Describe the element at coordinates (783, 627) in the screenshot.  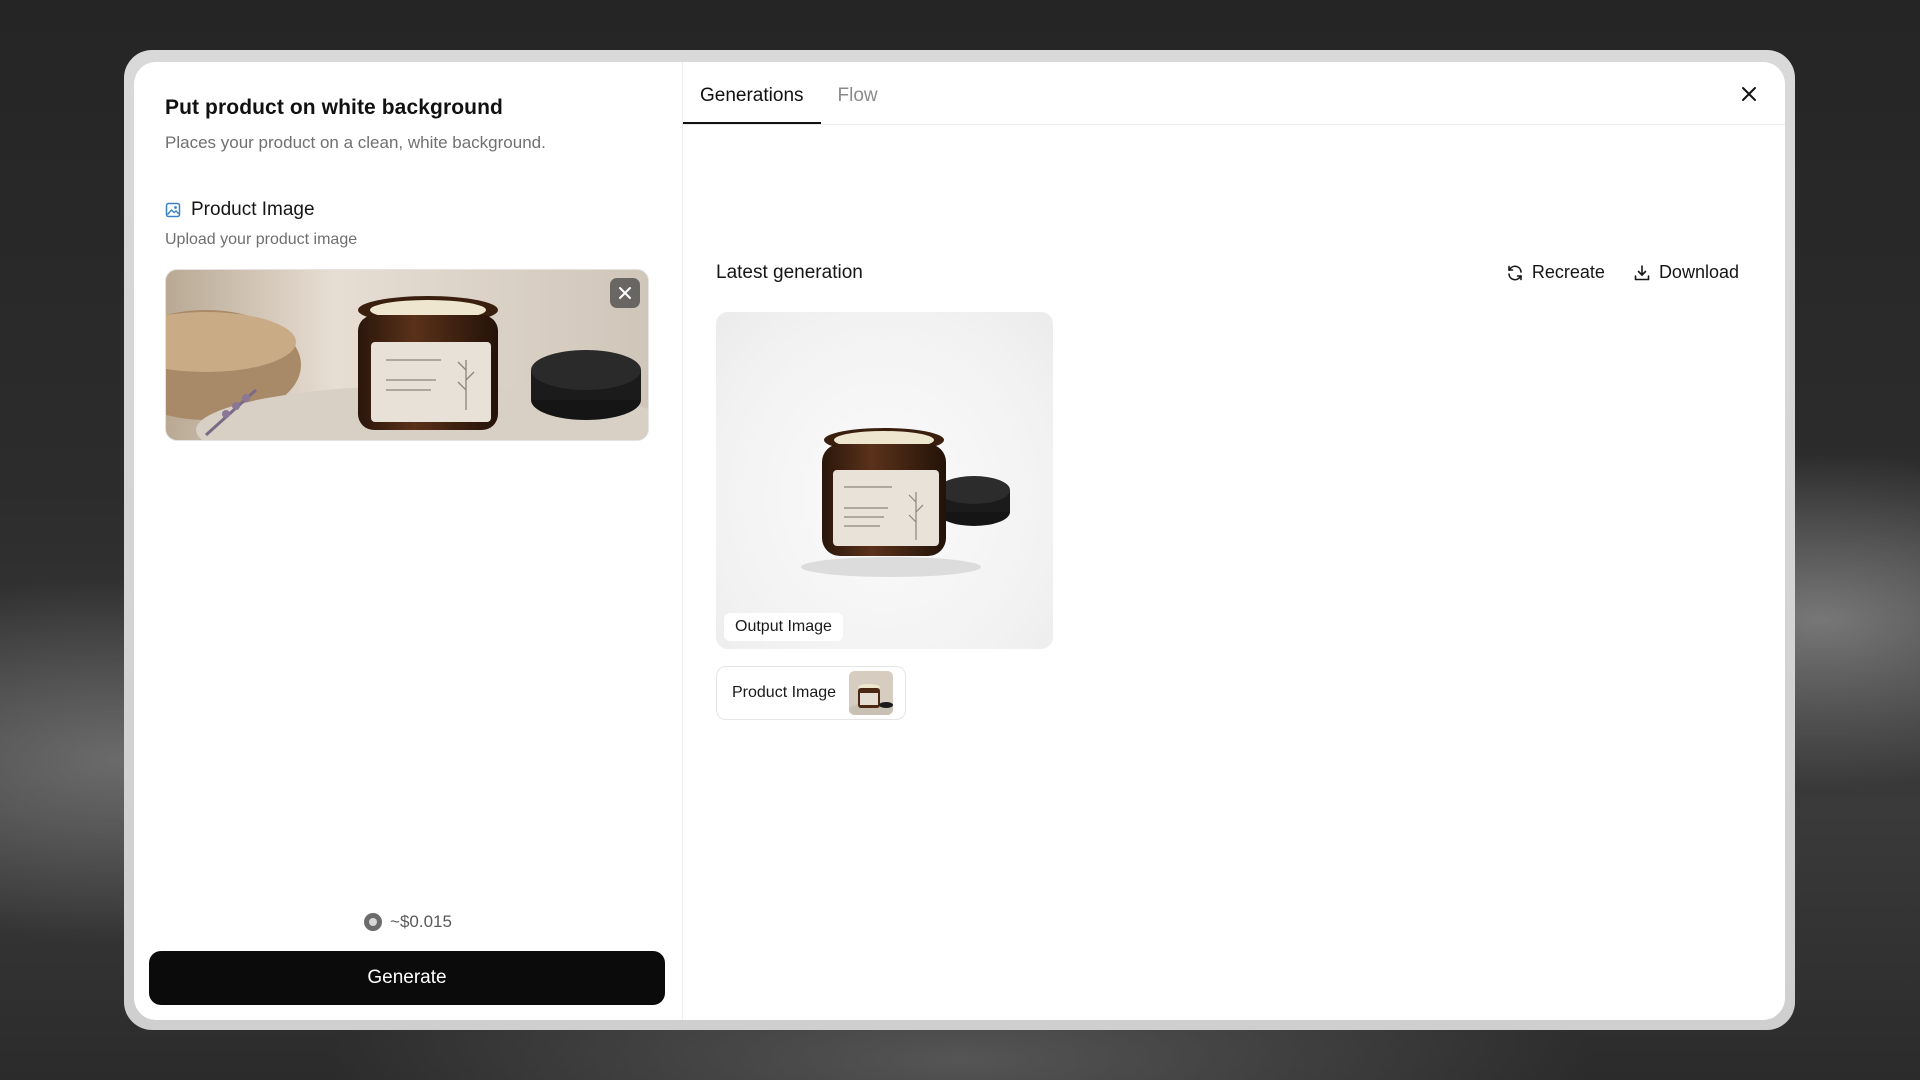
I see `output-image-tag: Output Image` at that location.